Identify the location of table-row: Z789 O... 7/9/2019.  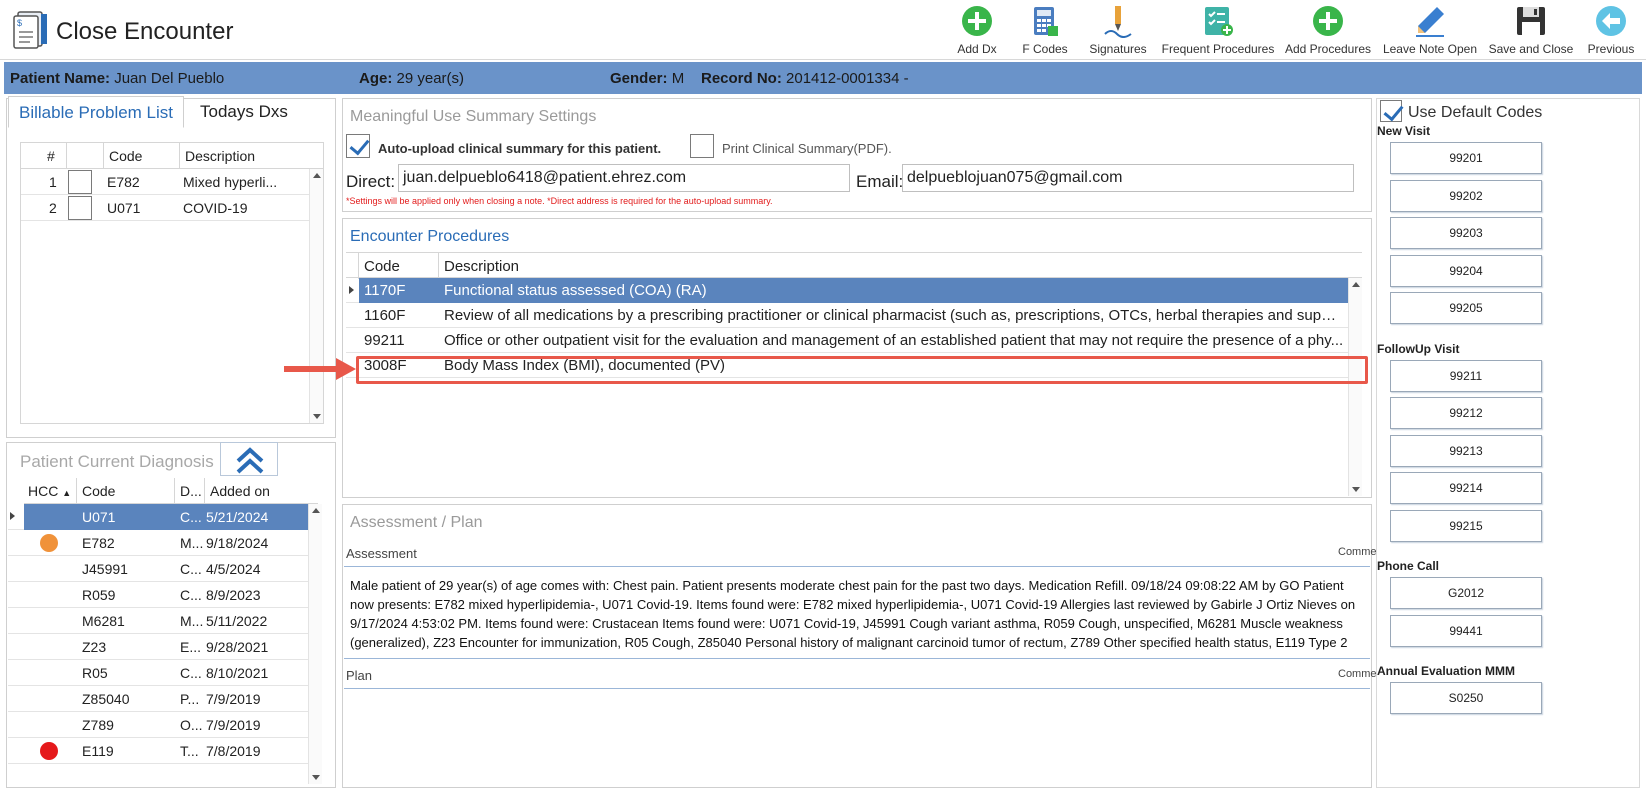
(158, 725).